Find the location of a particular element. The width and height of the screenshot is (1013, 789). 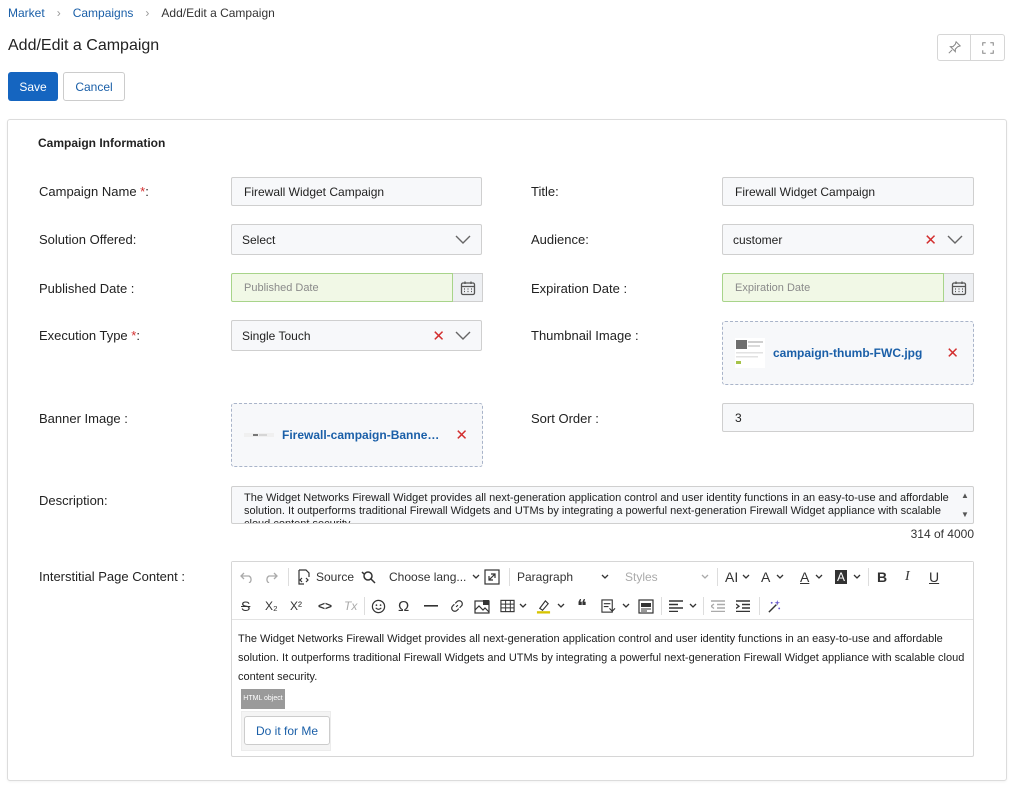

table-dropdown is located at coordinates (513, 606).